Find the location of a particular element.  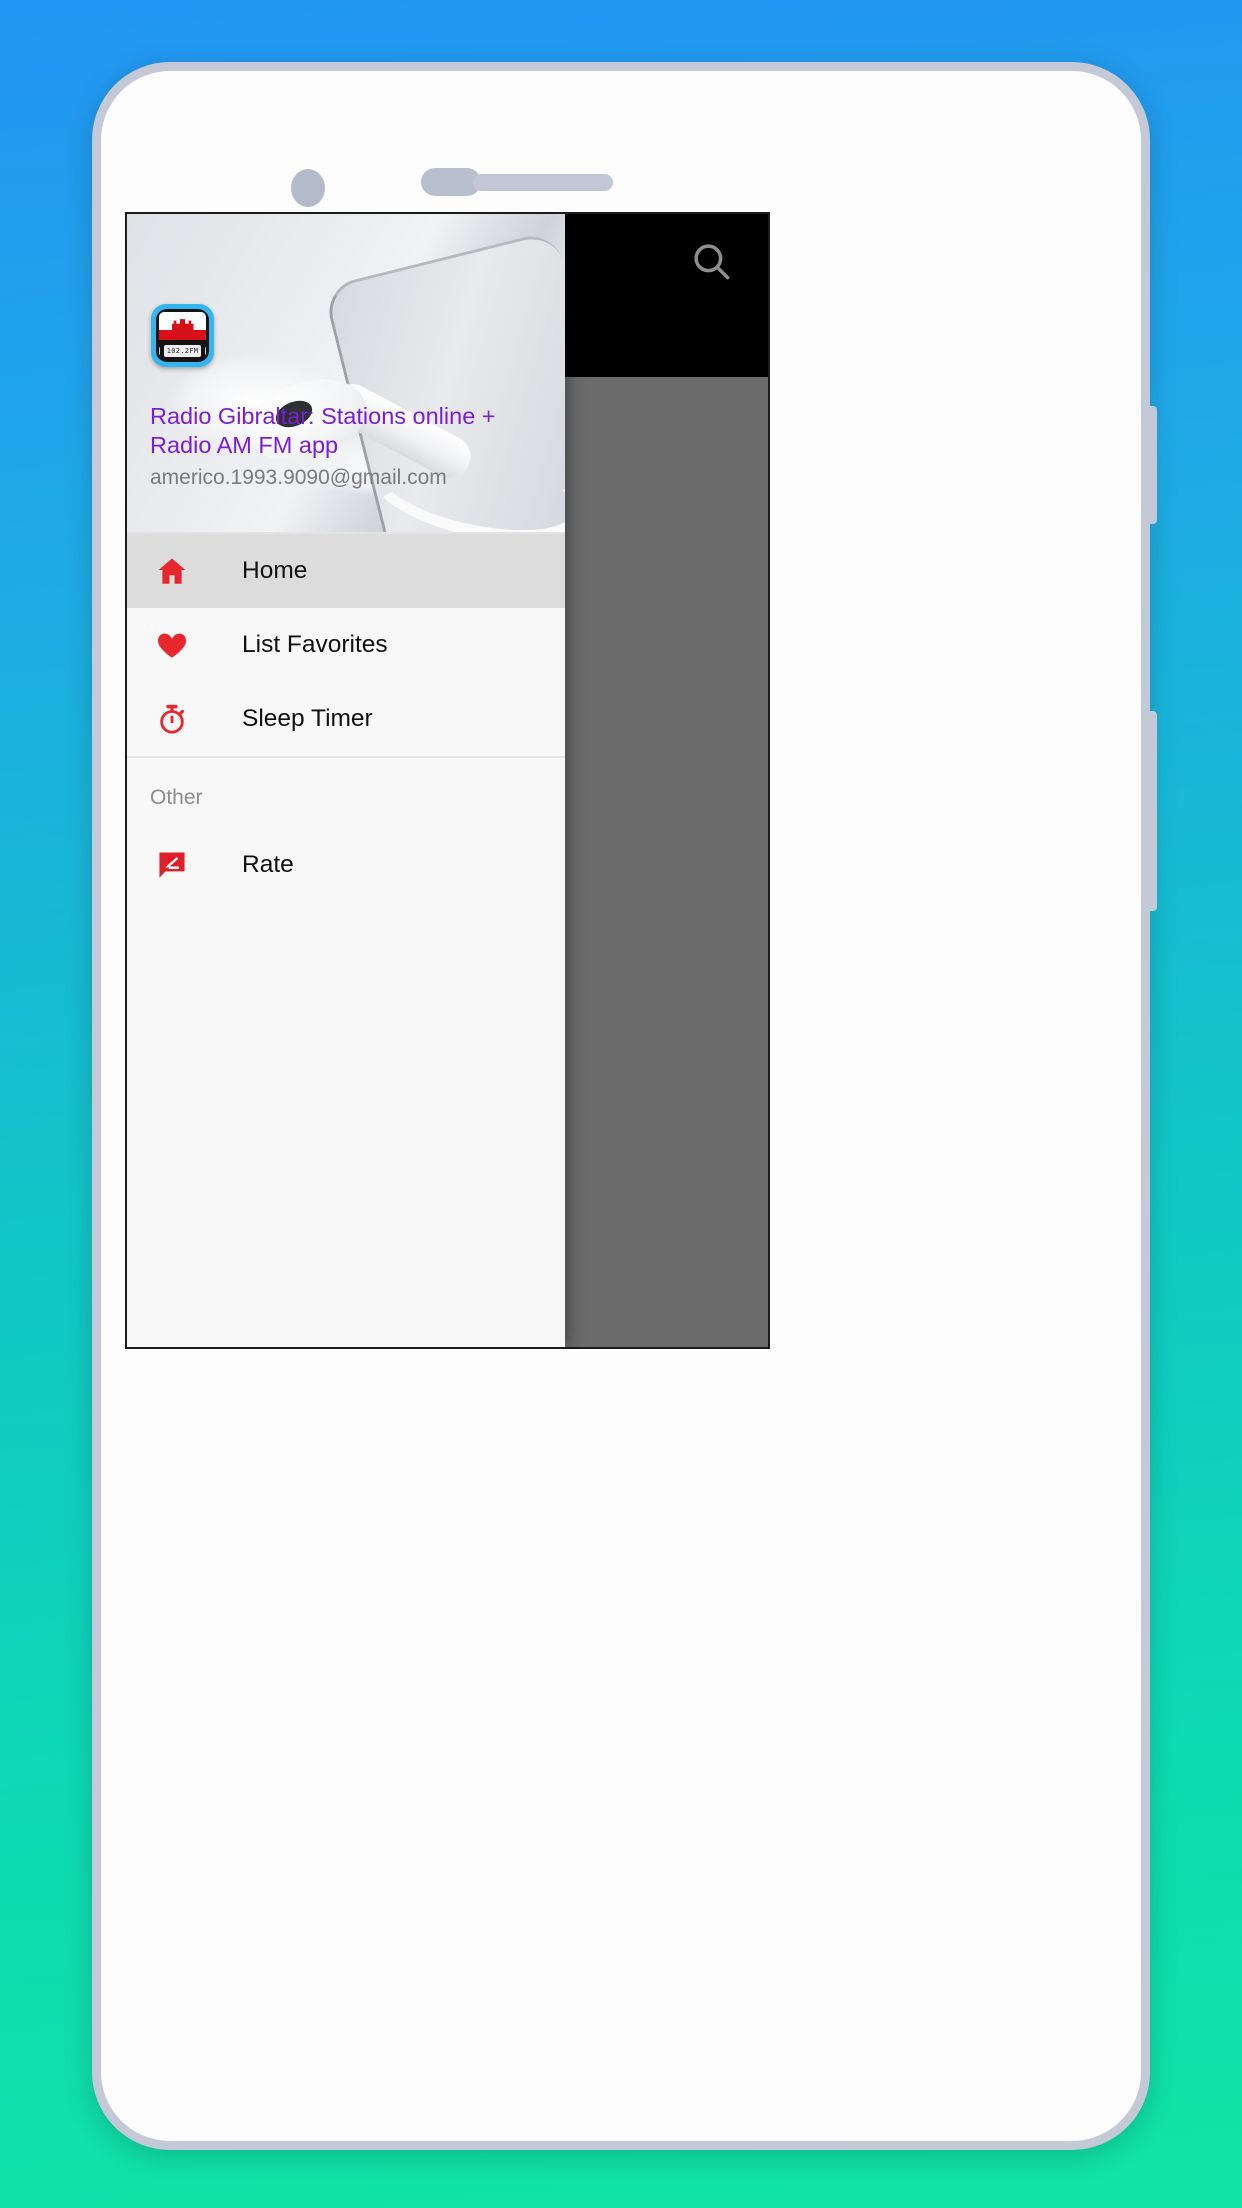

drawer-item-label: Sleep Timer is located at coordinates (307, 718).